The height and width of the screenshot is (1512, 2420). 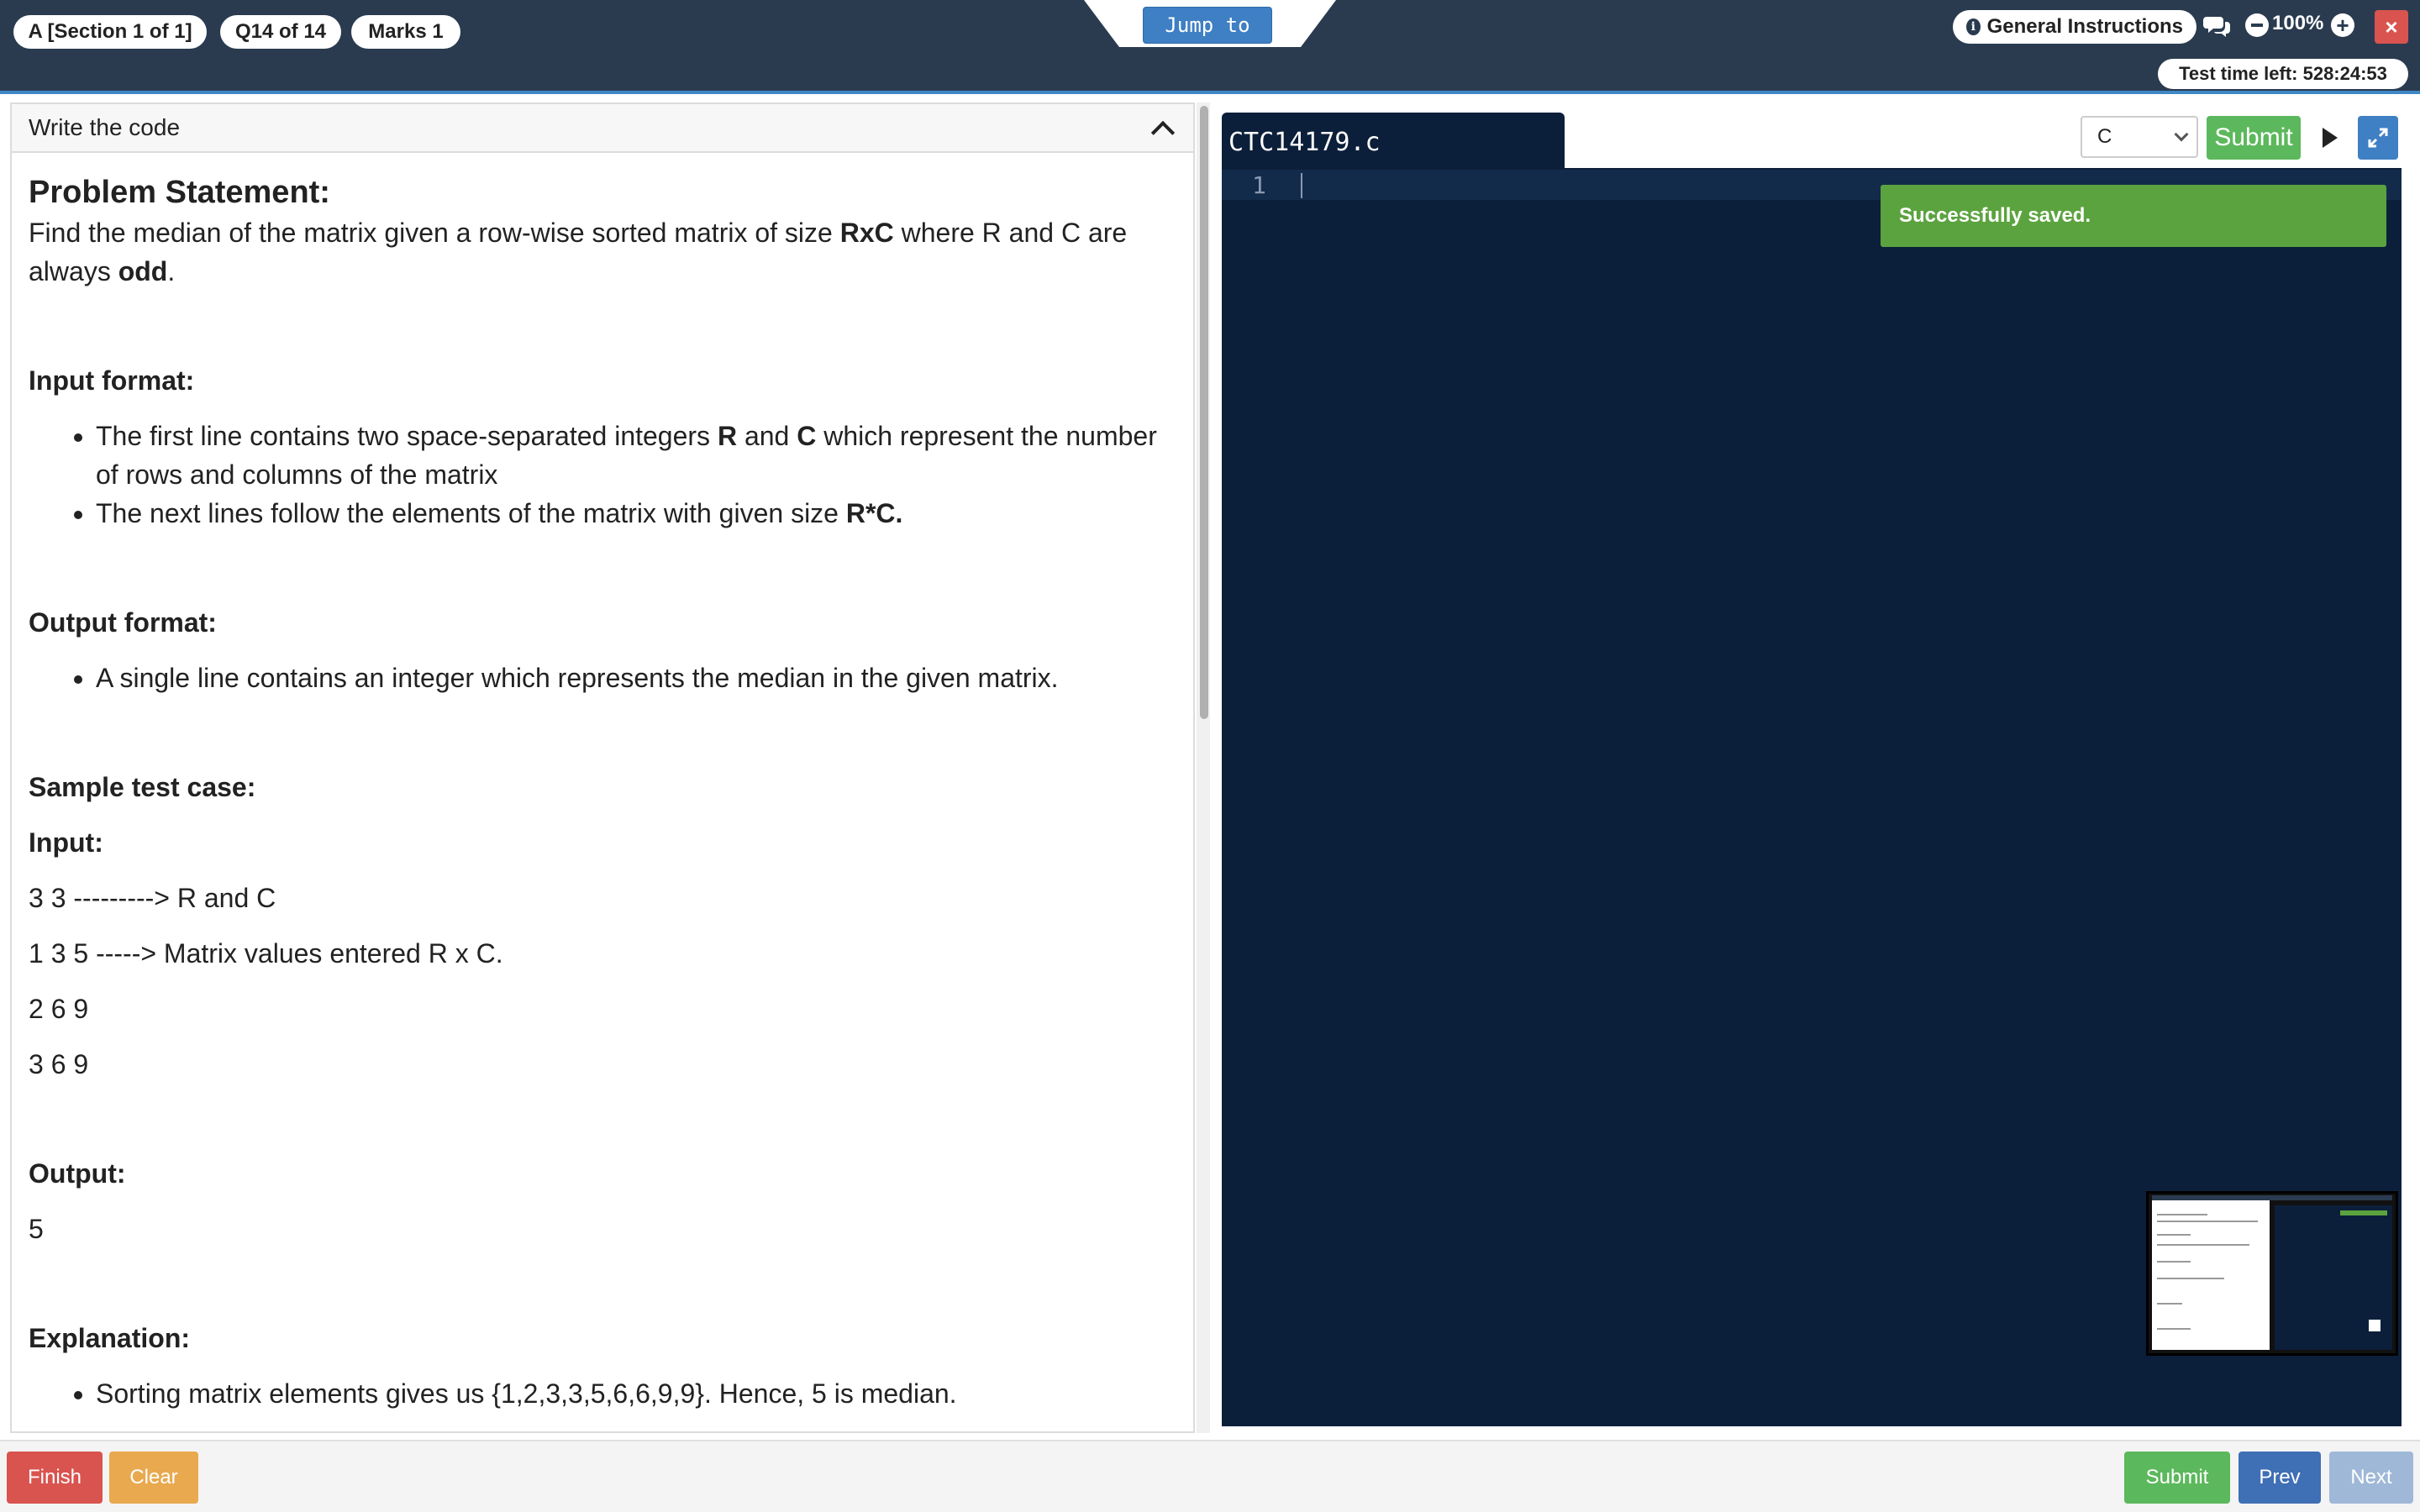 I want to click on finish-button: Finish, so click(x=55, y=1478).